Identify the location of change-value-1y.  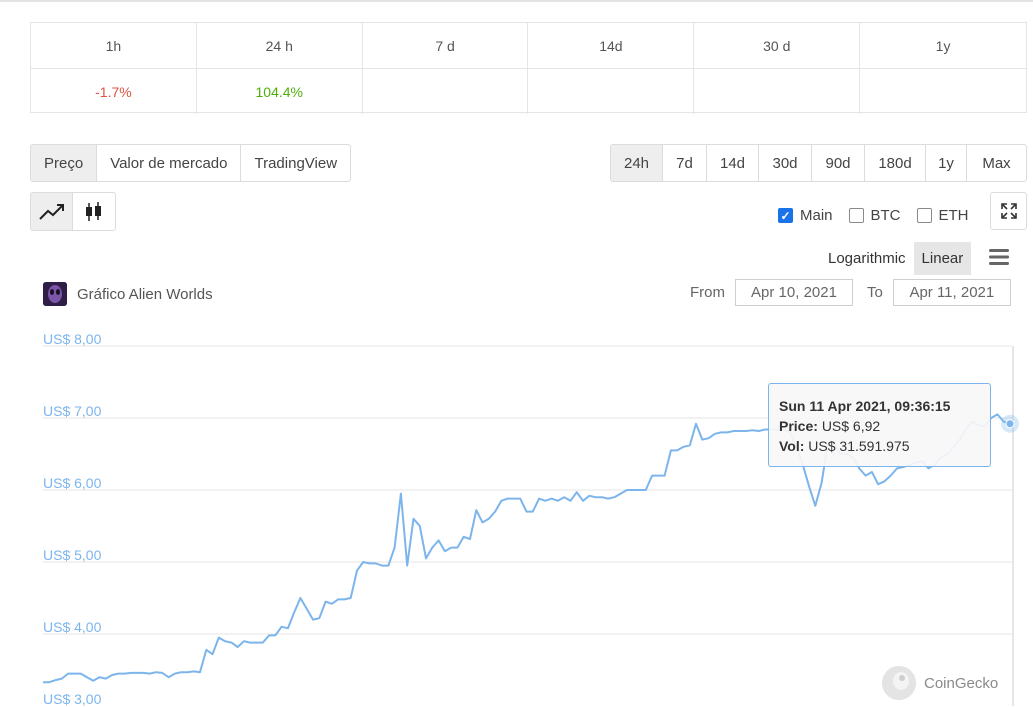
(943, 91).